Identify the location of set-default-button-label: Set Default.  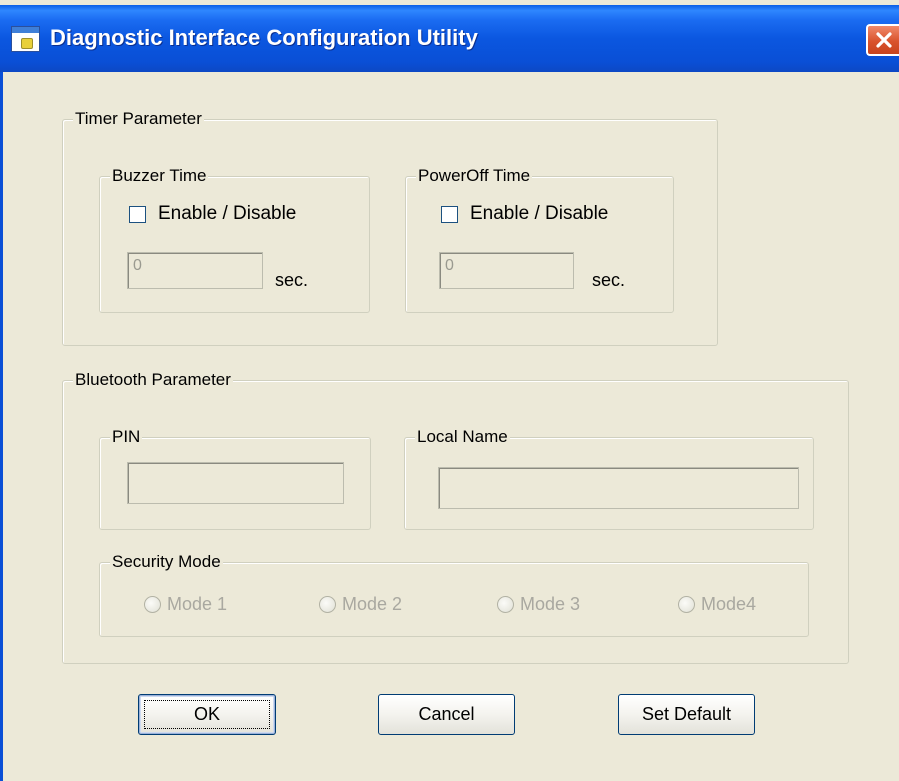
(686, 714).